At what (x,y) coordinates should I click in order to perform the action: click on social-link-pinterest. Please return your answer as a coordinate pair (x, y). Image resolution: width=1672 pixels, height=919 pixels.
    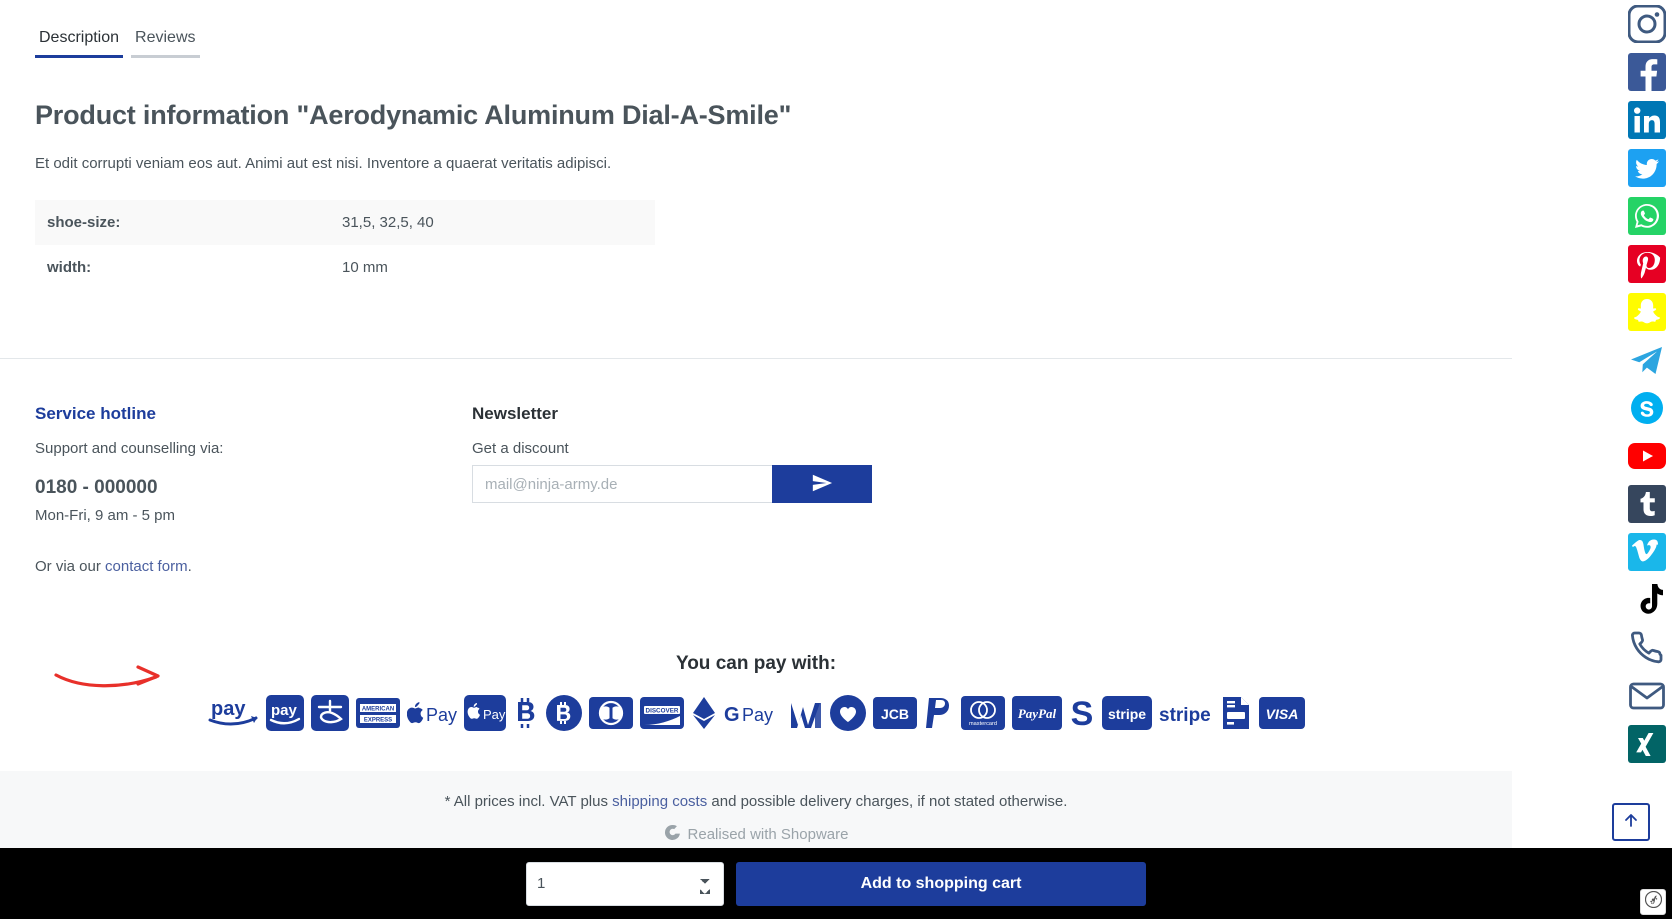
    Looking at the image, I should click on (1646, 263).